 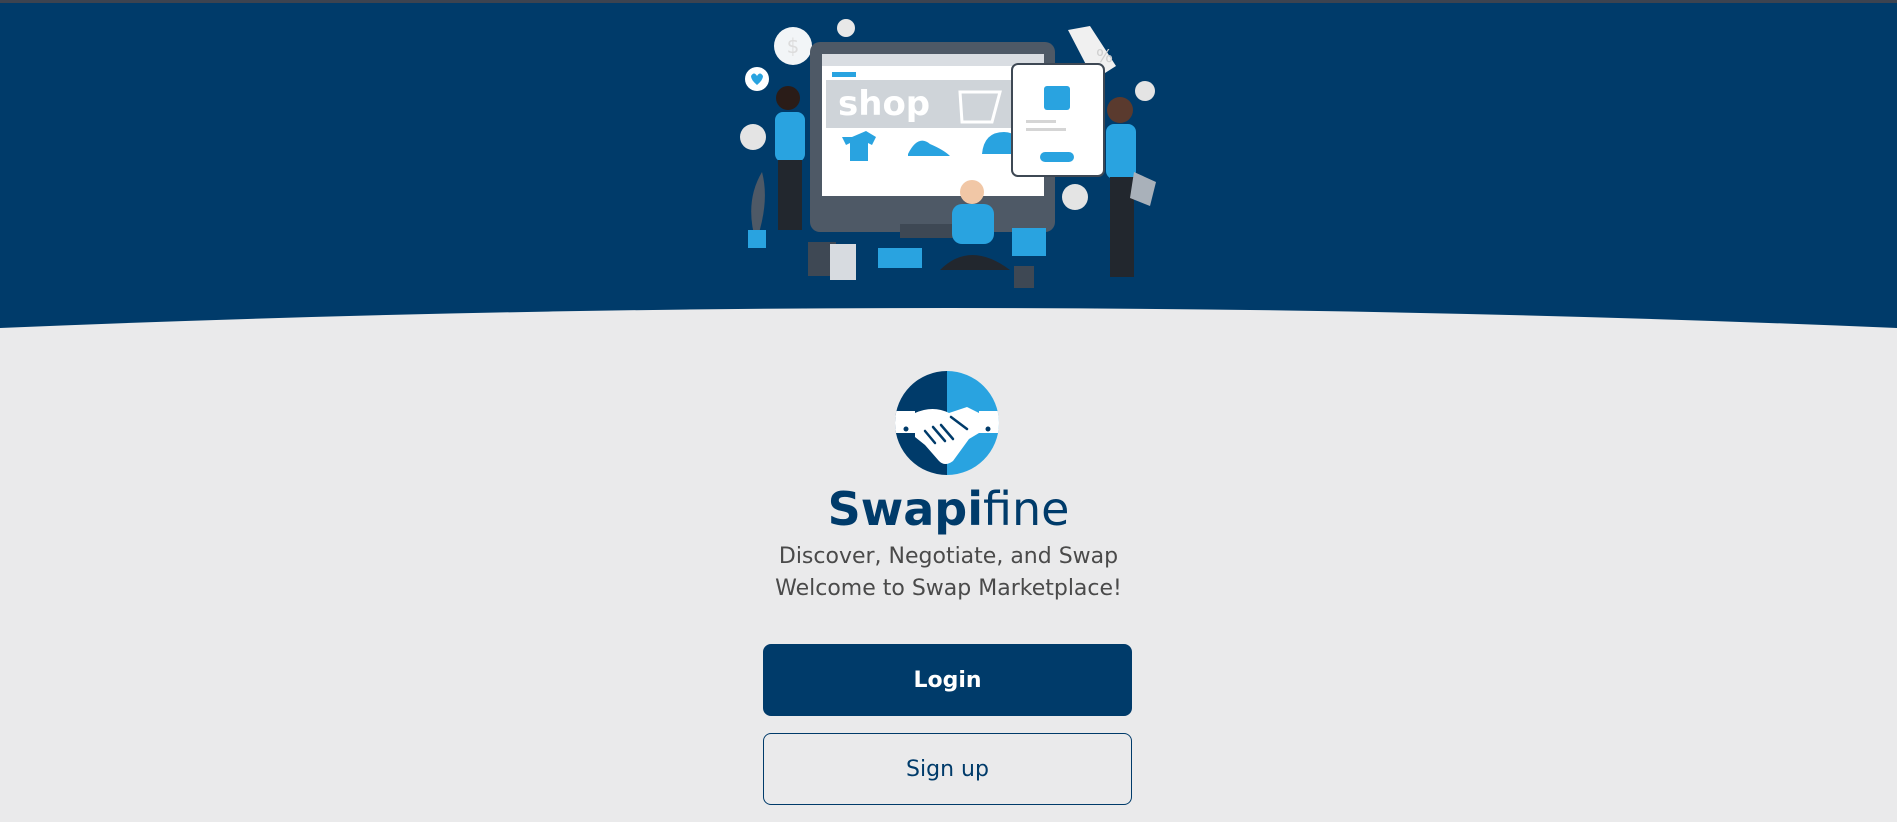 What do you see at coordinates (900, 258) in the screenshot?
I see `basket-icon` at bounding box center [900, 258].